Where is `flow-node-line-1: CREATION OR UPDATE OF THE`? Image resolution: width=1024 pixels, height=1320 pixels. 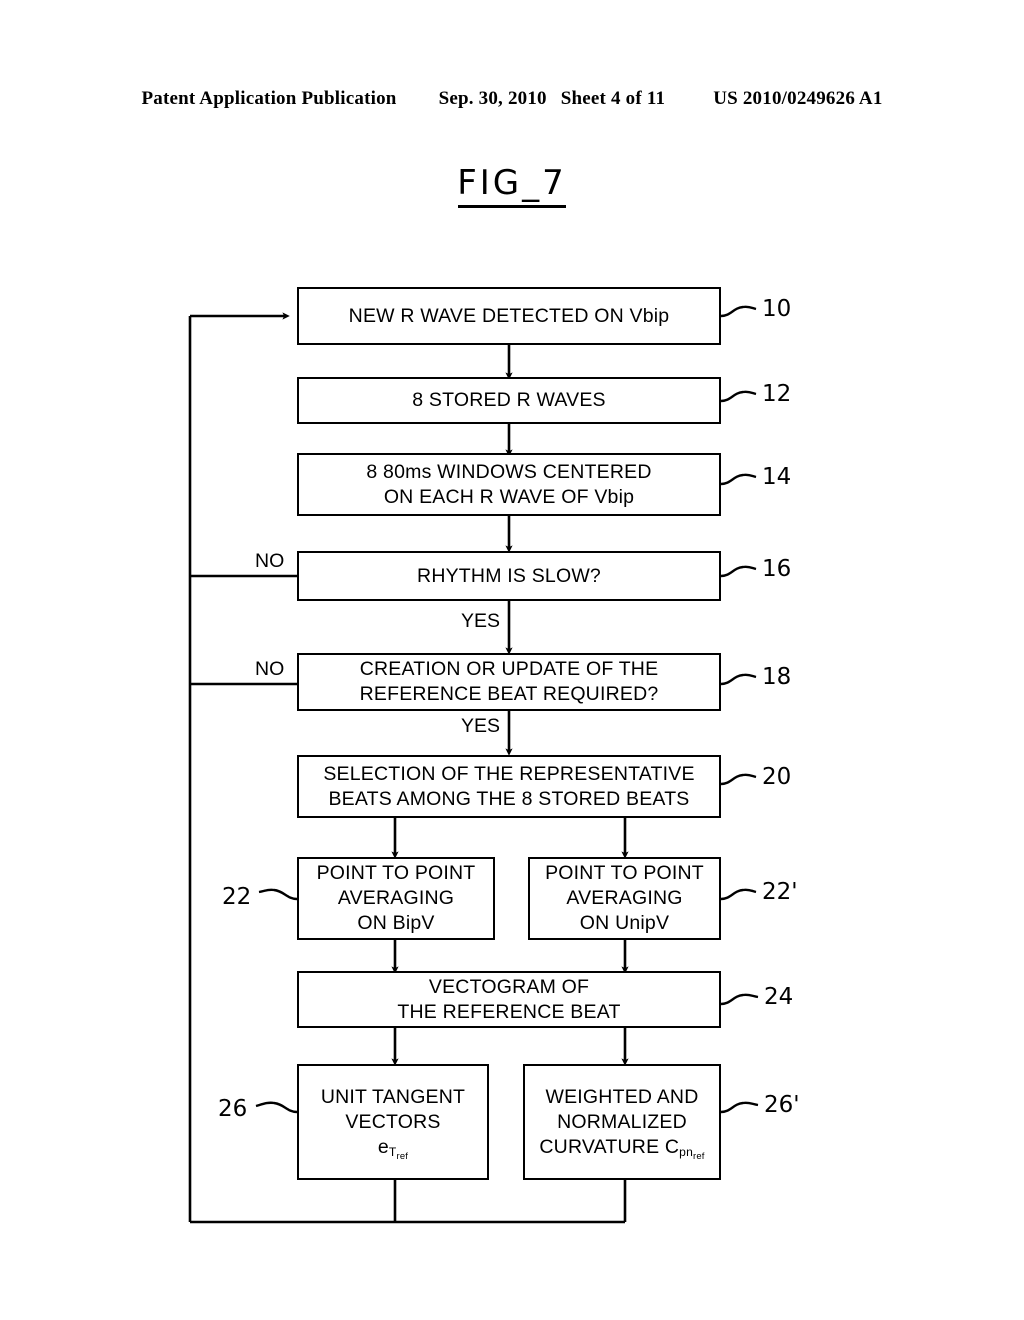 flow-node-line-1: CREATION OR UPDATE OF THE is located at coordinates (509, 669).